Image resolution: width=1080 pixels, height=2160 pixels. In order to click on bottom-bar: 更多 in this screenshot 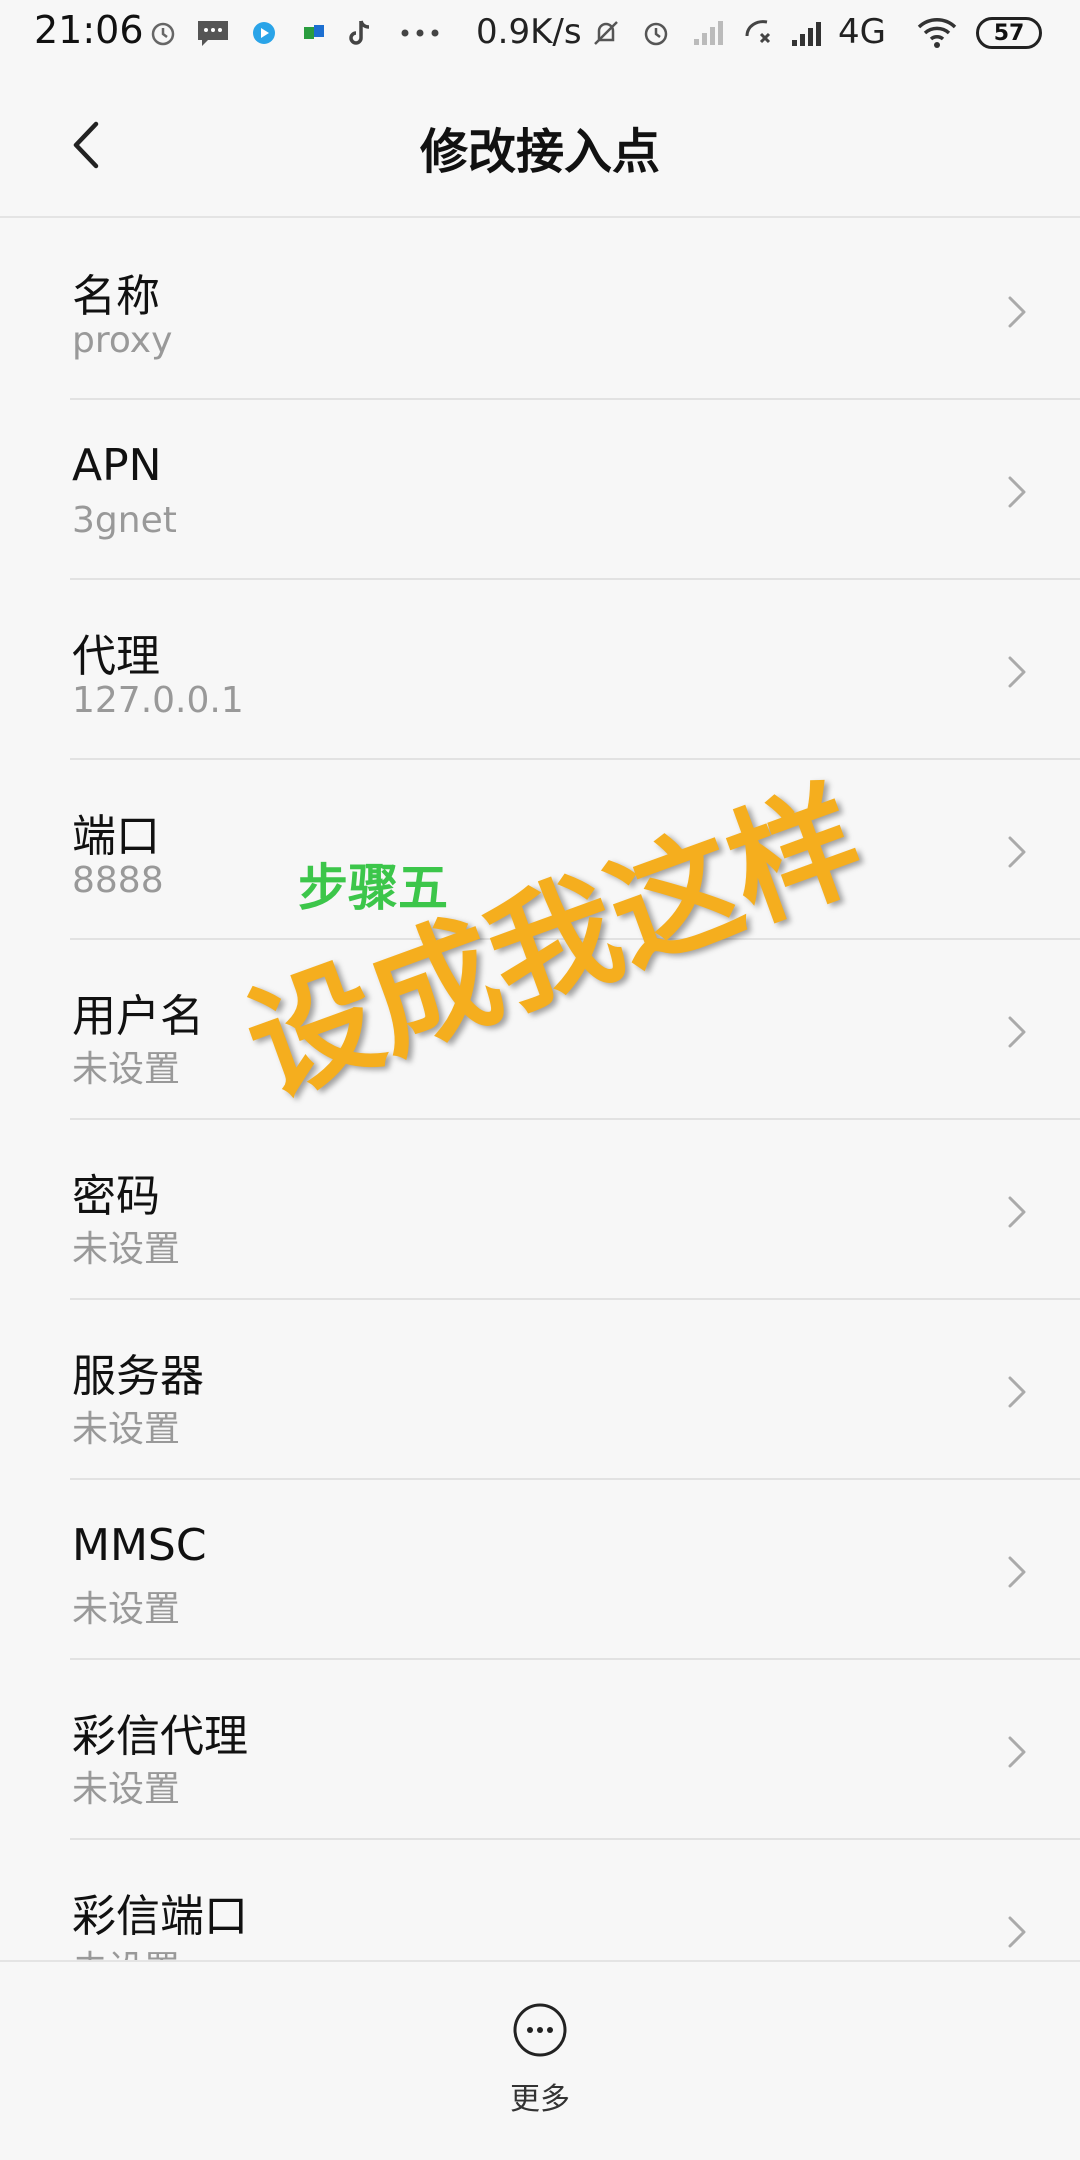, I will do `click(540, 2060)`.